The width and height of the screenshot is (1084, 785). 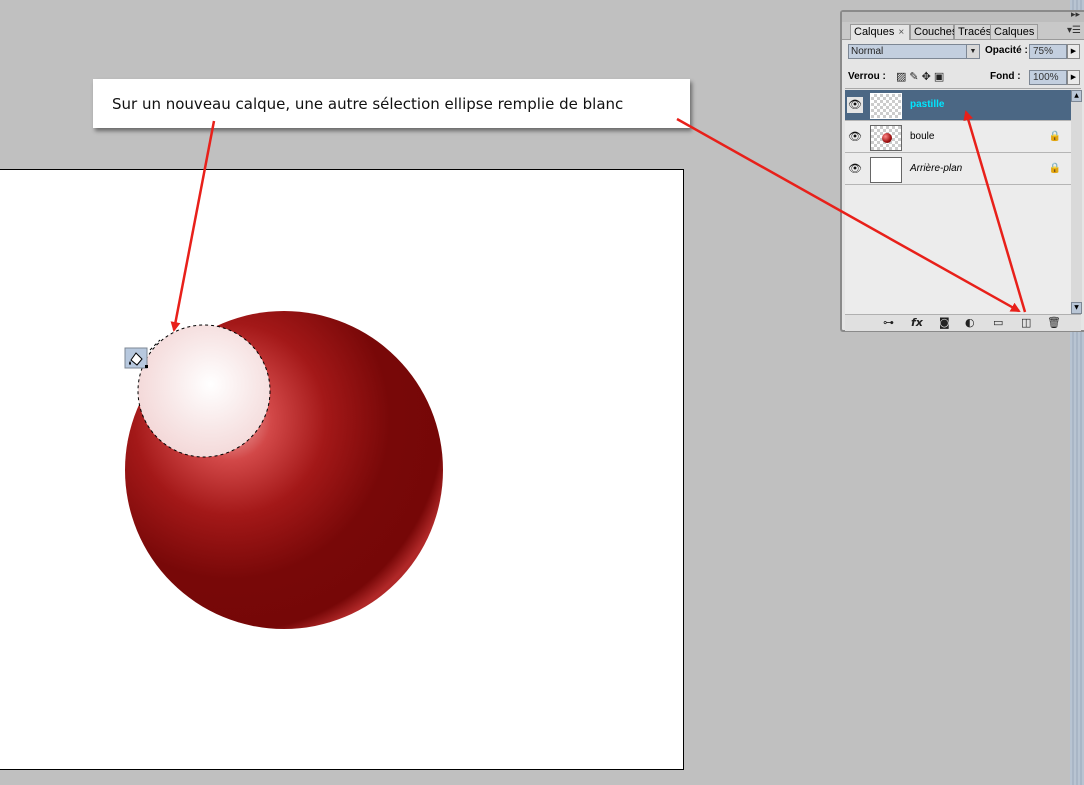 What do you see at coordinates (1076, 96) in the screenshot?
I see `scroll-up-icon: ▲` at bounding box center [1076, 96].